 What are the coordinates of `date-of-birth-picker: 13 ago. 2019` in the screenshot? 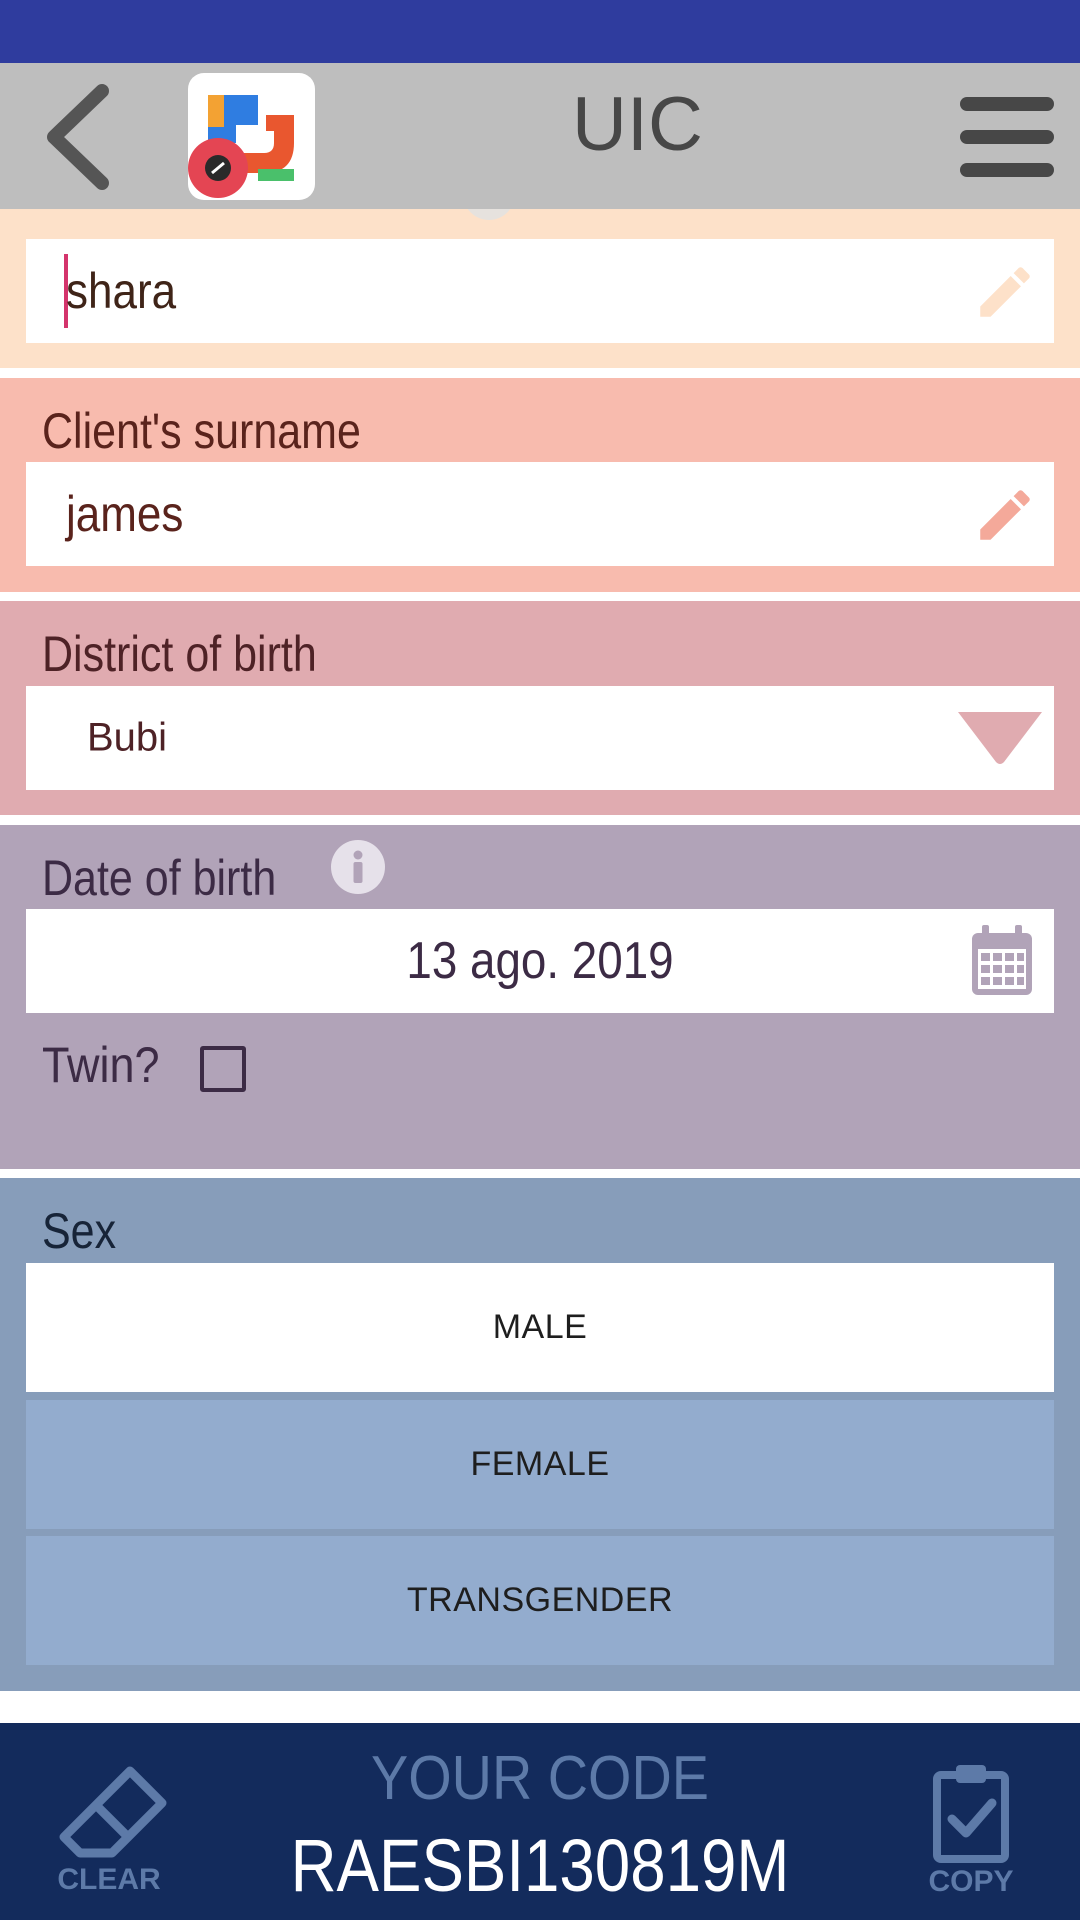 It's located at (540, 961).